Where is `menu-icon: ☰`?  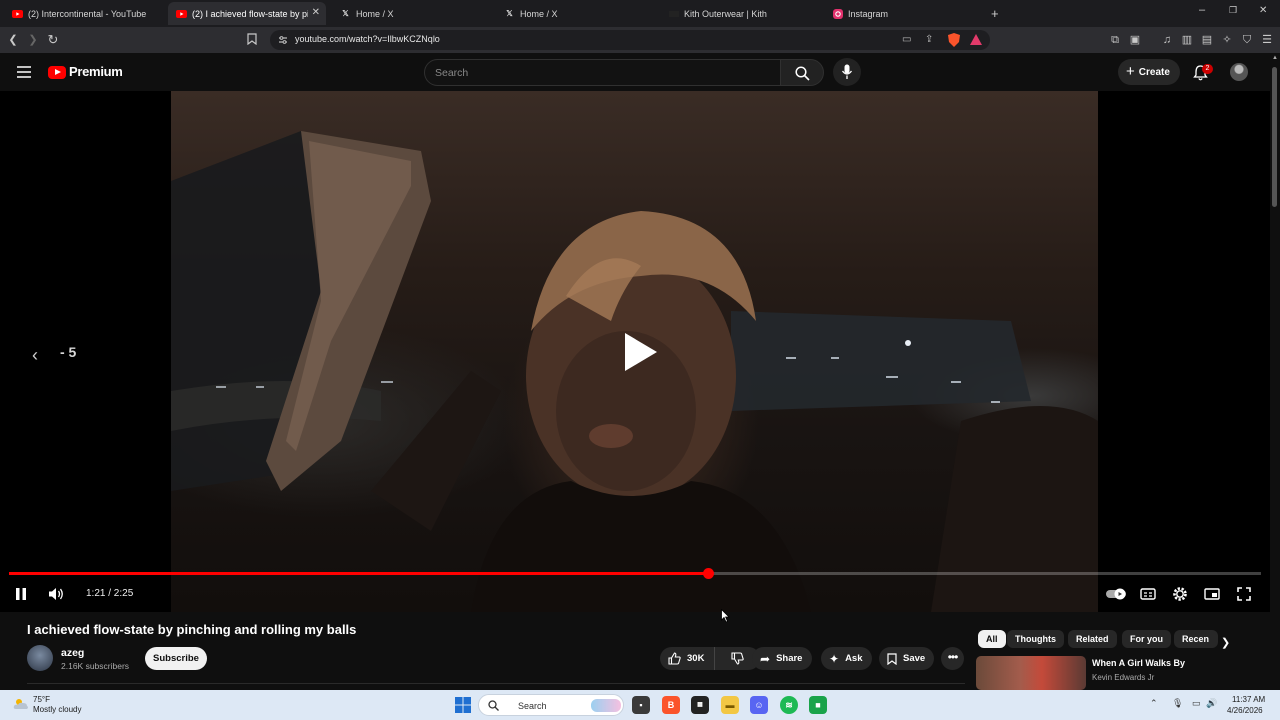 menu-icon: ☰ is located at coordinates (1267, 40).